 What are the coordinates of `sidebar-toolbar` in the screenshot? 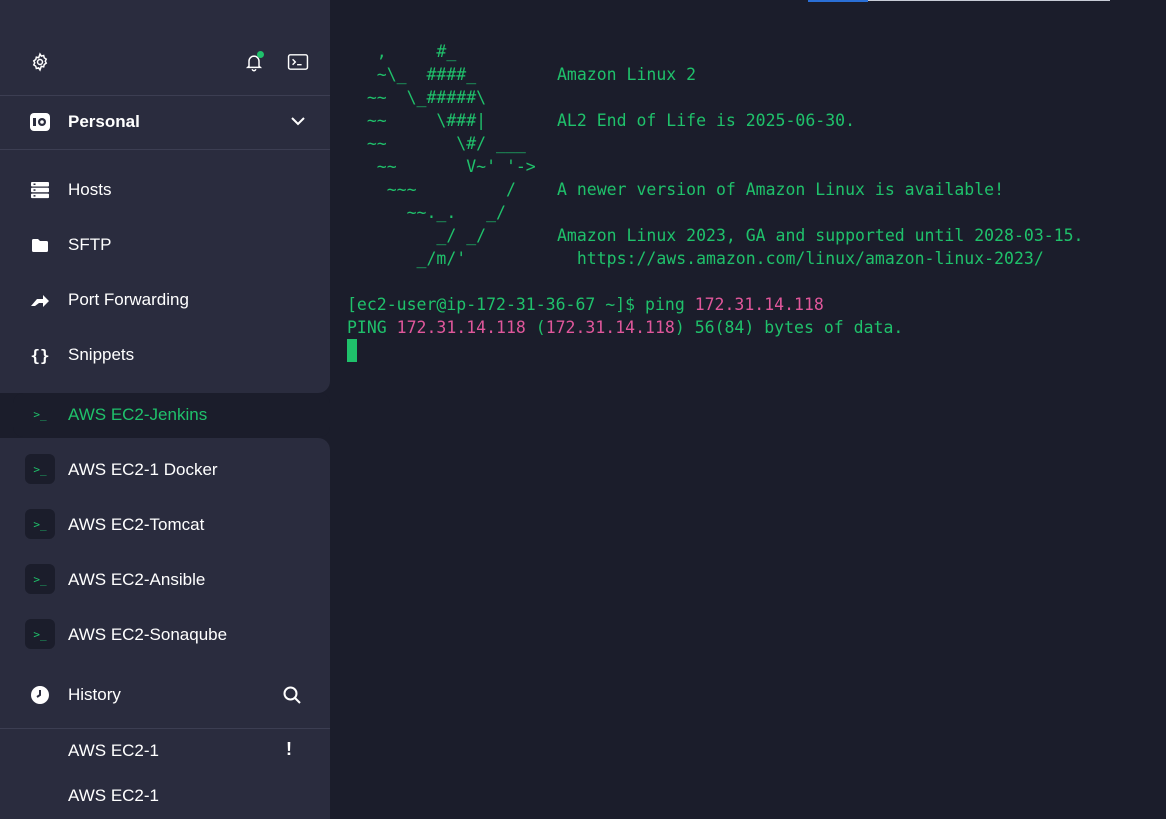 It's located at (165, 61).